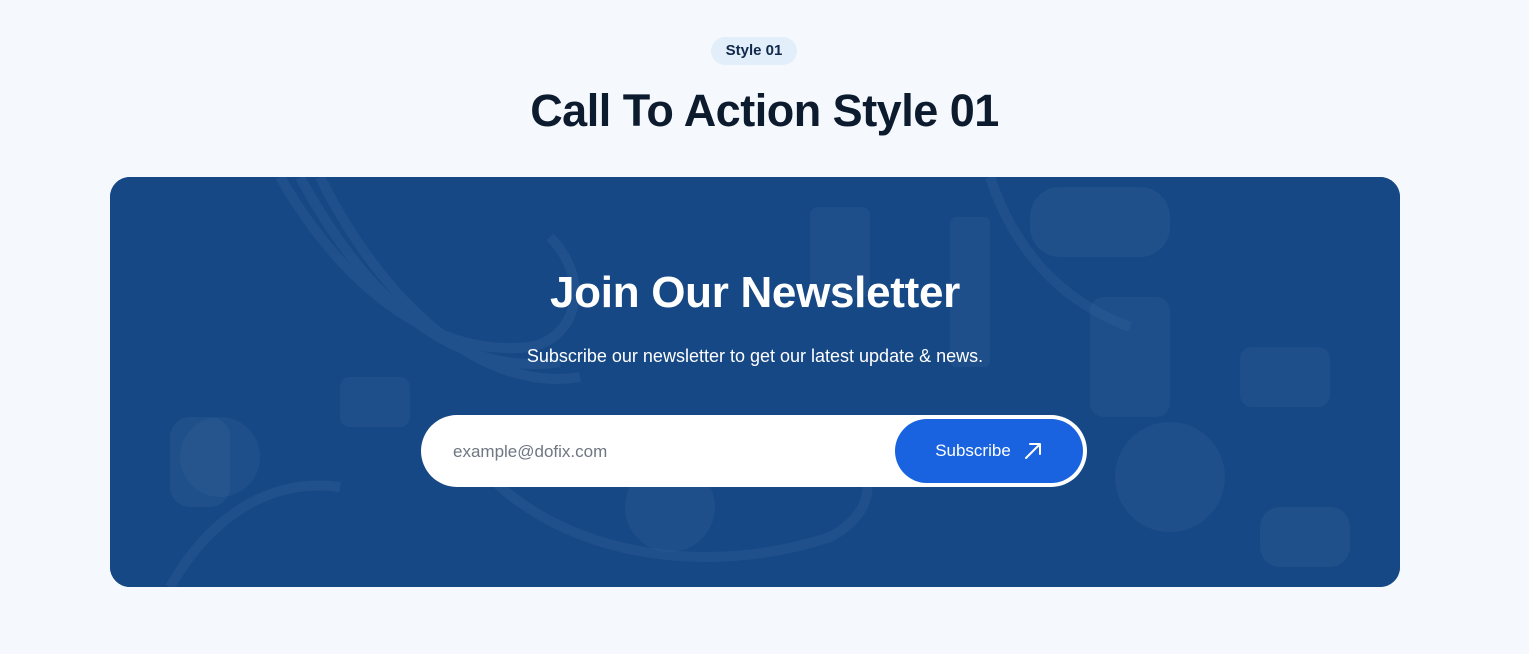 The height and width of the screenshot is (654, 1529). What do you see at coordinates (973, 450) in the screenshot?
I see `subscribe-button-label: Subscribe` at bounding box center [973, 450].